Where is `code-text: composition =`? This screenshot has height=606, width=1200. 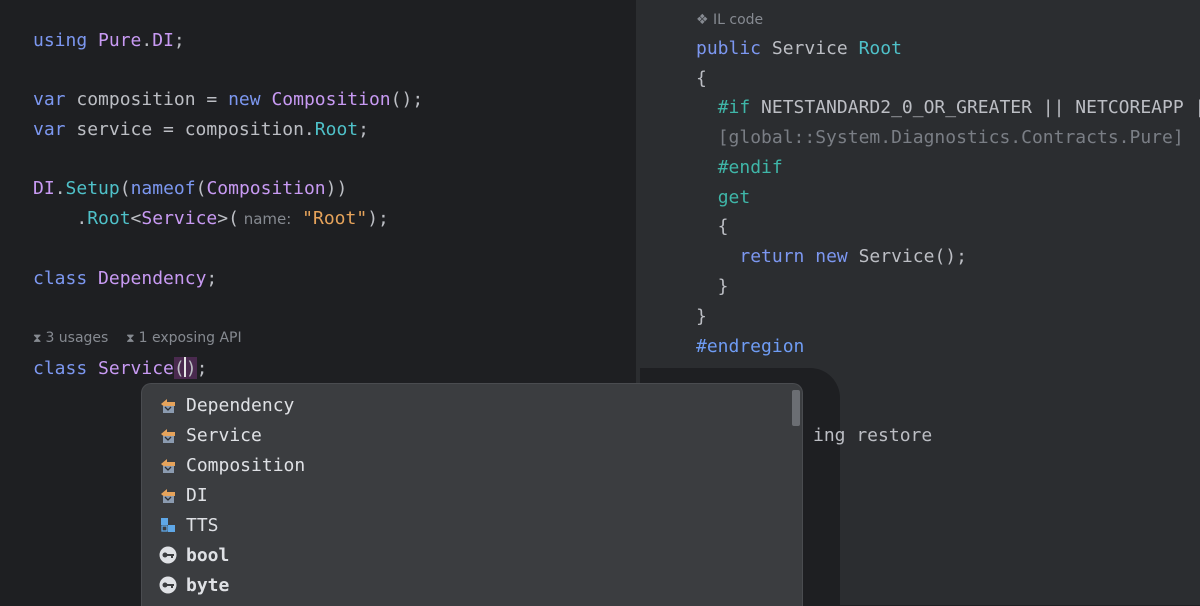
code-text: composition = is located at coordinates (147, 99).